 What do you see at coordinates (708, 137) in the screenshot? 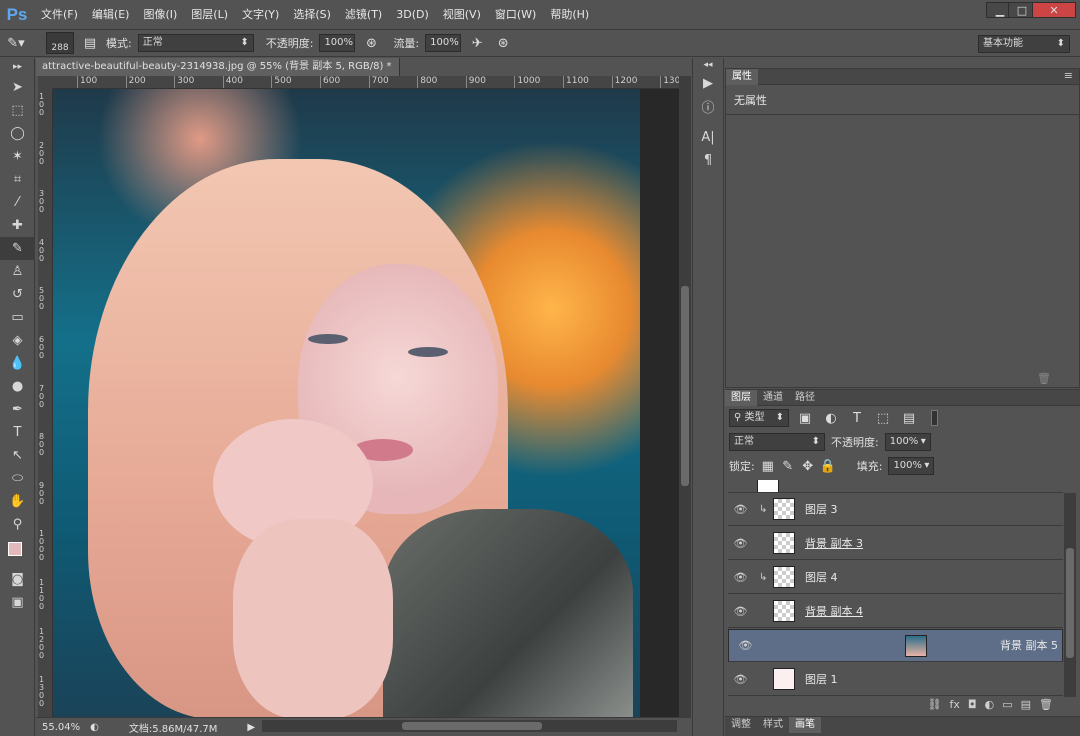
I see `character-panel-icon: A|` at bounding box center [708, 137].